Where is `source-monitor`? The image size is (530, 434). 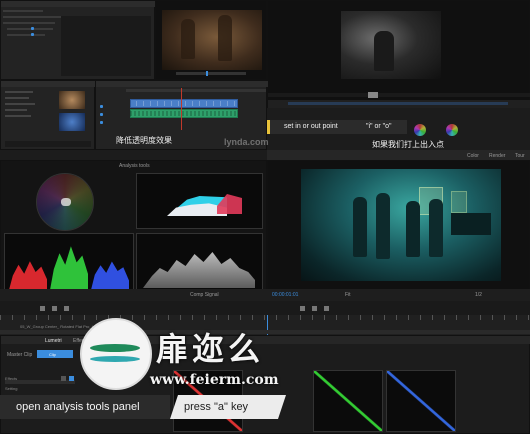
source-monitor is located at coordinates (398, 54).